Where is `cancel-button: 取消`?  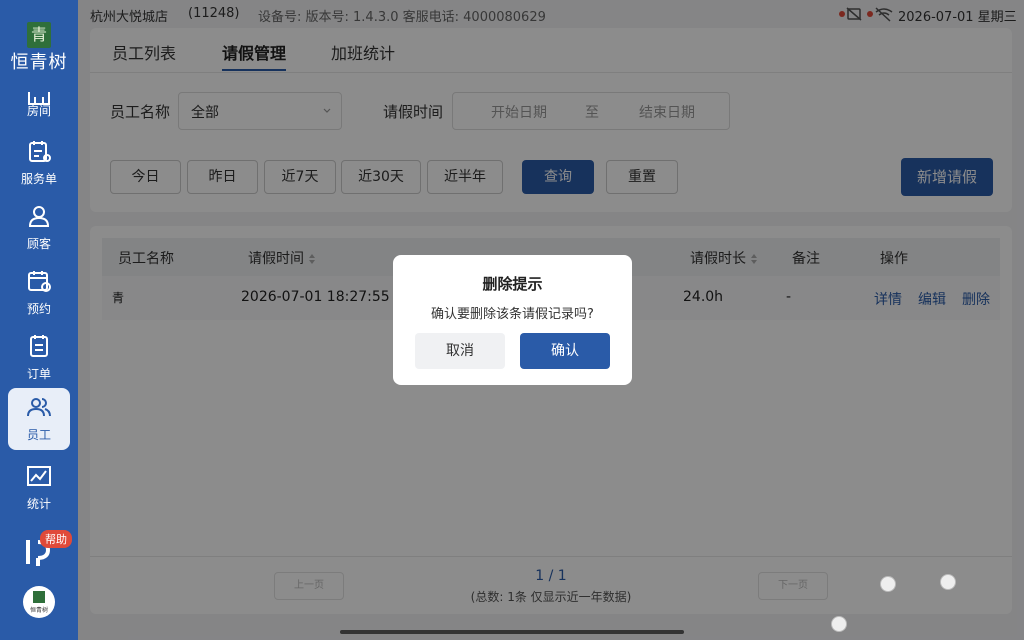 cancel-button: 取消 is located at coordinates (460, 351).